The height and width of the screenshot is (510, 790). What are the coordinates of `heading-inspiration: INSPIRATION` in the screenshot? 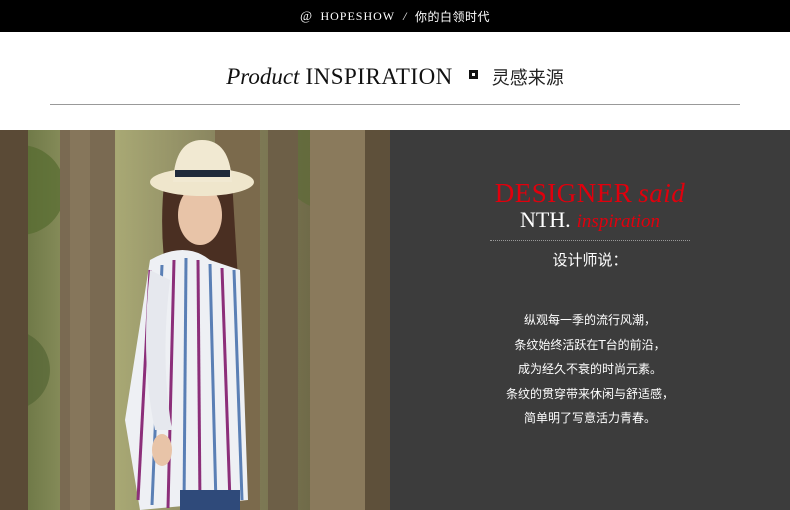 It's located at (379, 76).